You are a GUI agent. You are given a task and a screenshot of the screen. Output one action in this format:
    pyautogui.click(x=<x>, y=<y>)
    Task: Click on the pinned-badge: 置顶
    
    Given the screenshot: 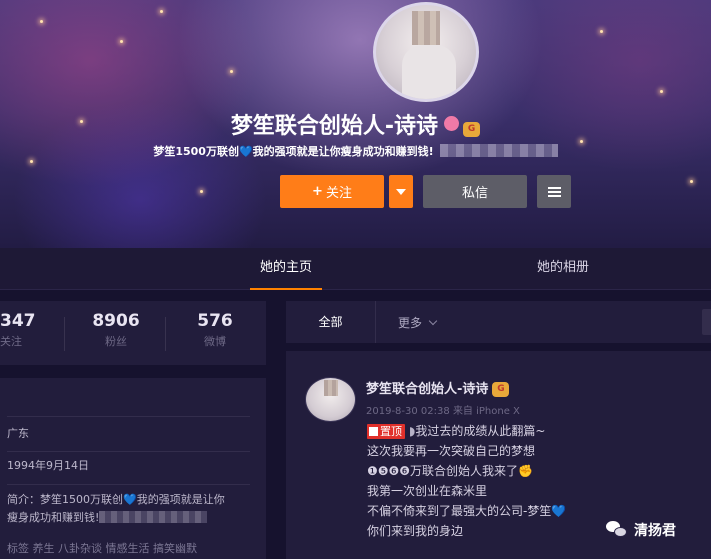 What is the action you would take?
    pyautogui.click(x=386, y=431)
    